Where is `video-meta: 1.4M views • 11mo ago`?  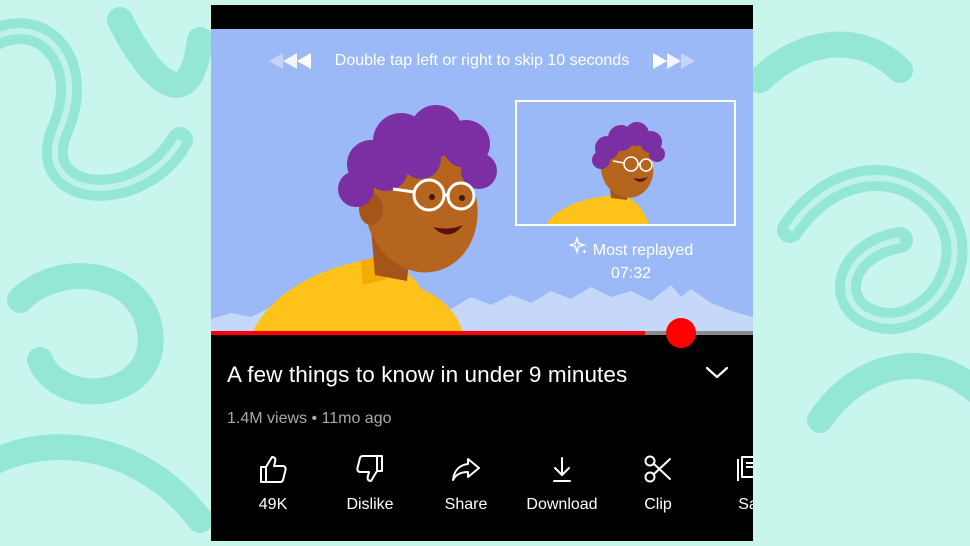
video-meta: 1.4M views • 11mo ago is located at coordinates (309, 418).